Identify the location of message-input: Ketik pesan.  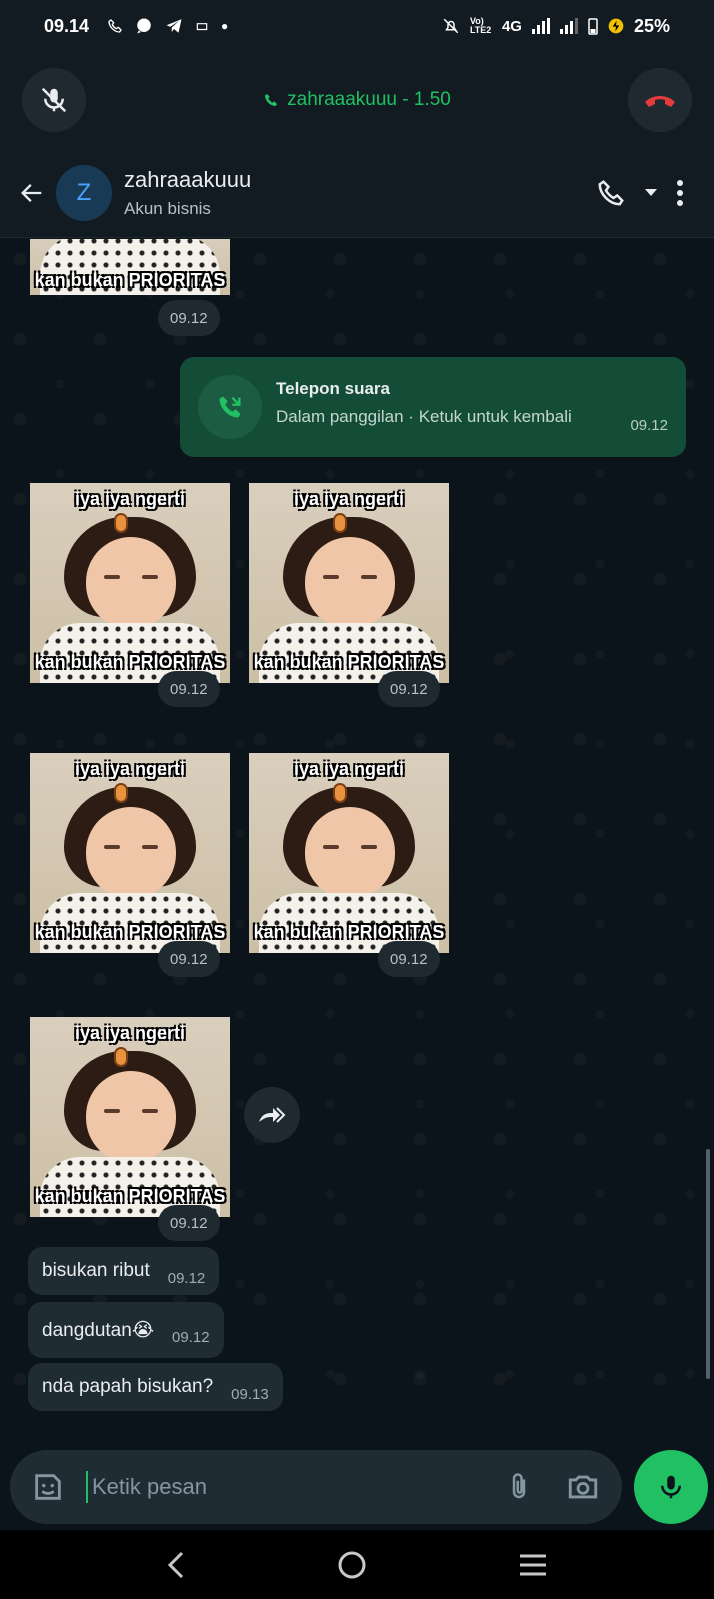
(146, 1487).